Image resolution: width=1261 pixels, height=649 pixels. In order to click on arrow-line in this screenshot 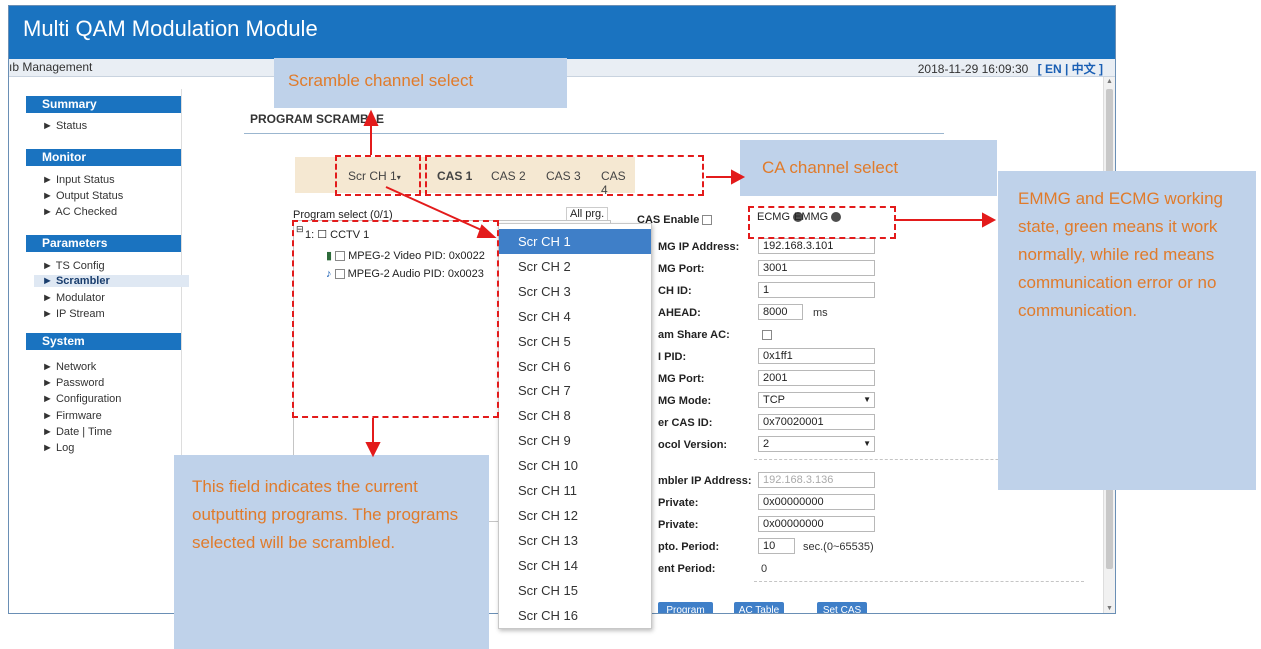, I will do `click(437, 210)`.